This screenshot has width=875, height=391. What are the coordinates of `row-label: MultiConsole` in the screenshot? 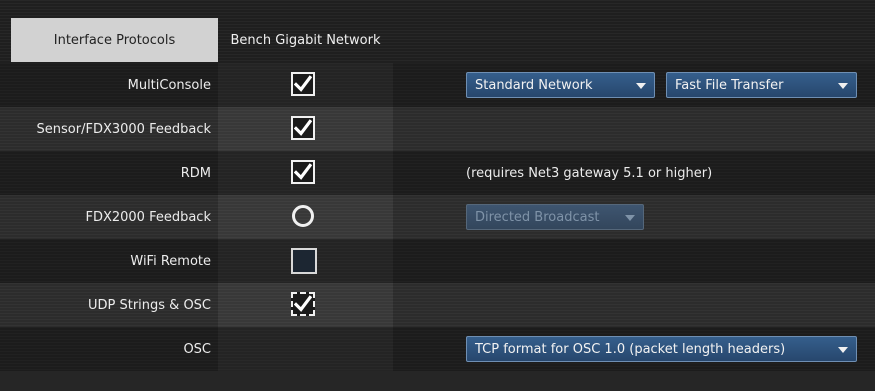 It's located at (169, 85).